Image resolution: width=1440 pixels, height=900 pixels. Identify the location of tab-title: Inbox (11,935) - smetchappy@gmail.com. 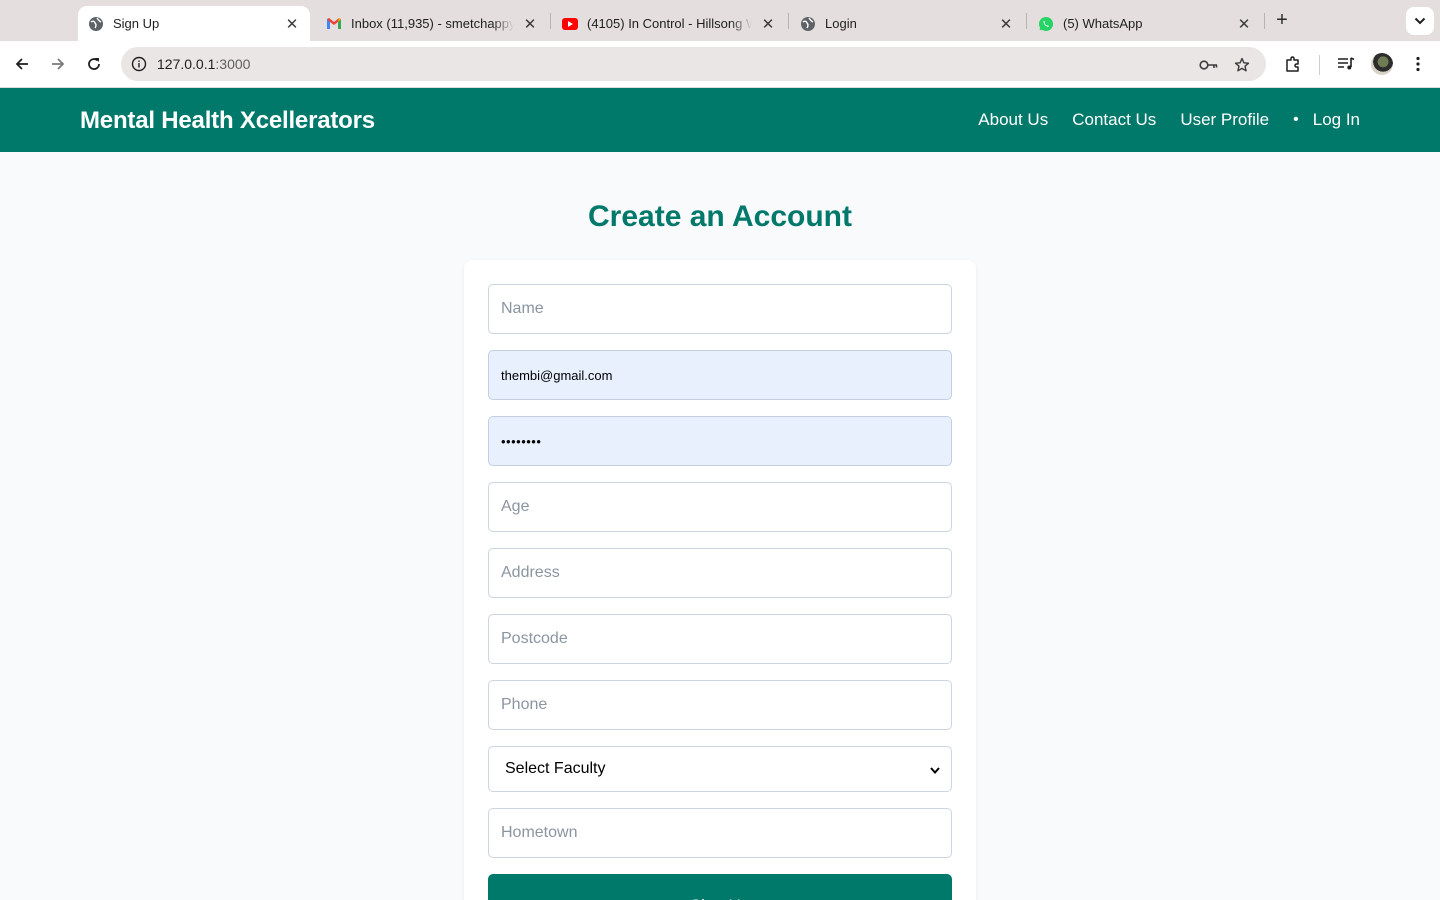
(432, 23).